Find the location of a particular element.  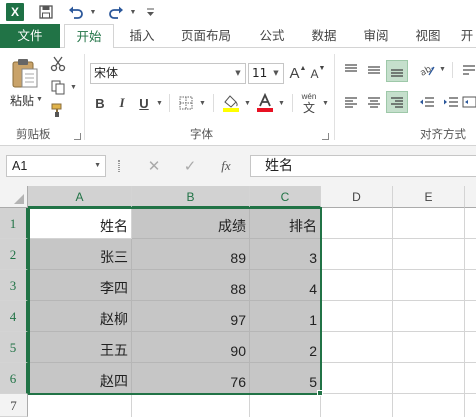

column-header-a: A is located at coordinates (80, 197).